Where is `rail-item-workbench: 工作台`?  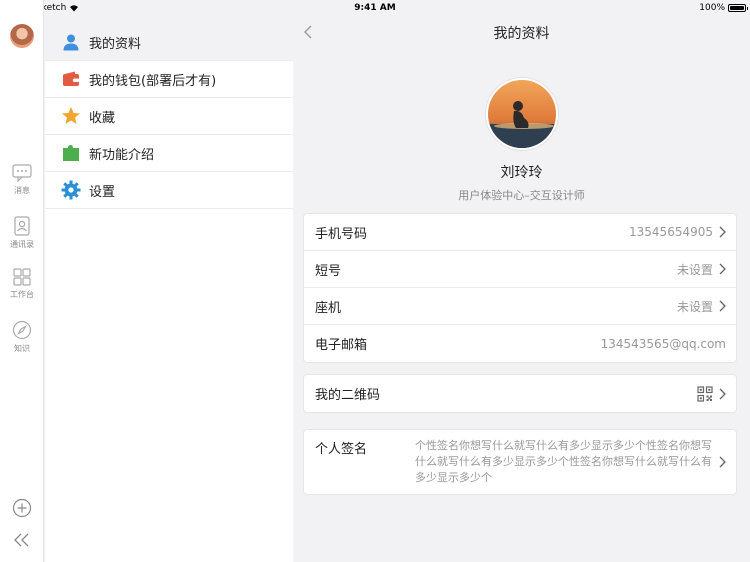
rail-item-workbench: 工作台 is located at coordinates (22, 284).